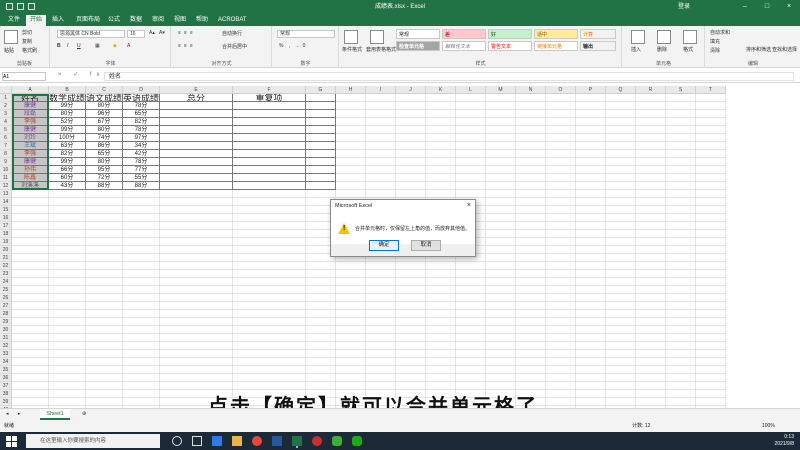 The image size is (800, 450). Describe the element at coordinates (6, 298) in the screenshot. I see `row-header: 26` at that location.